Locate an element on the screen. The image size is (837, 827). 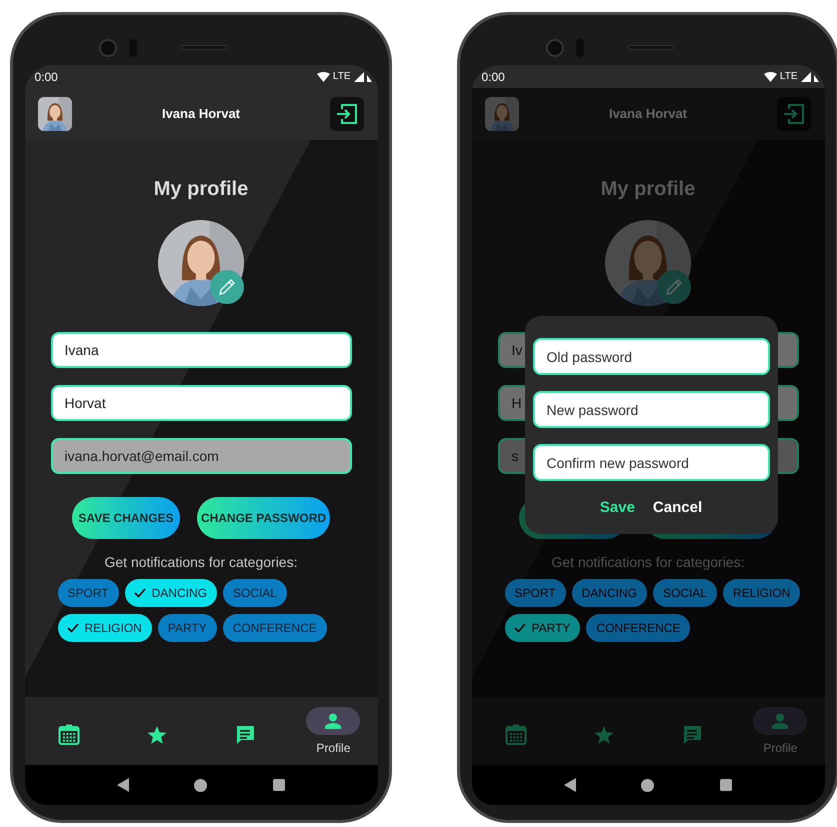
nav-item is located at coordinates (333, 721).